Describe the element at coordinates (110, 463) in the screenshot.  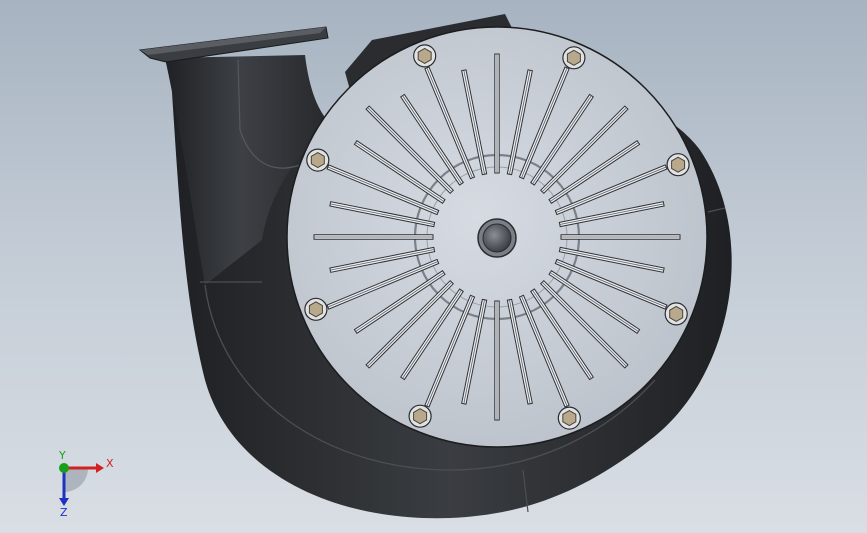
I see `x-axis-label: X` at that location.